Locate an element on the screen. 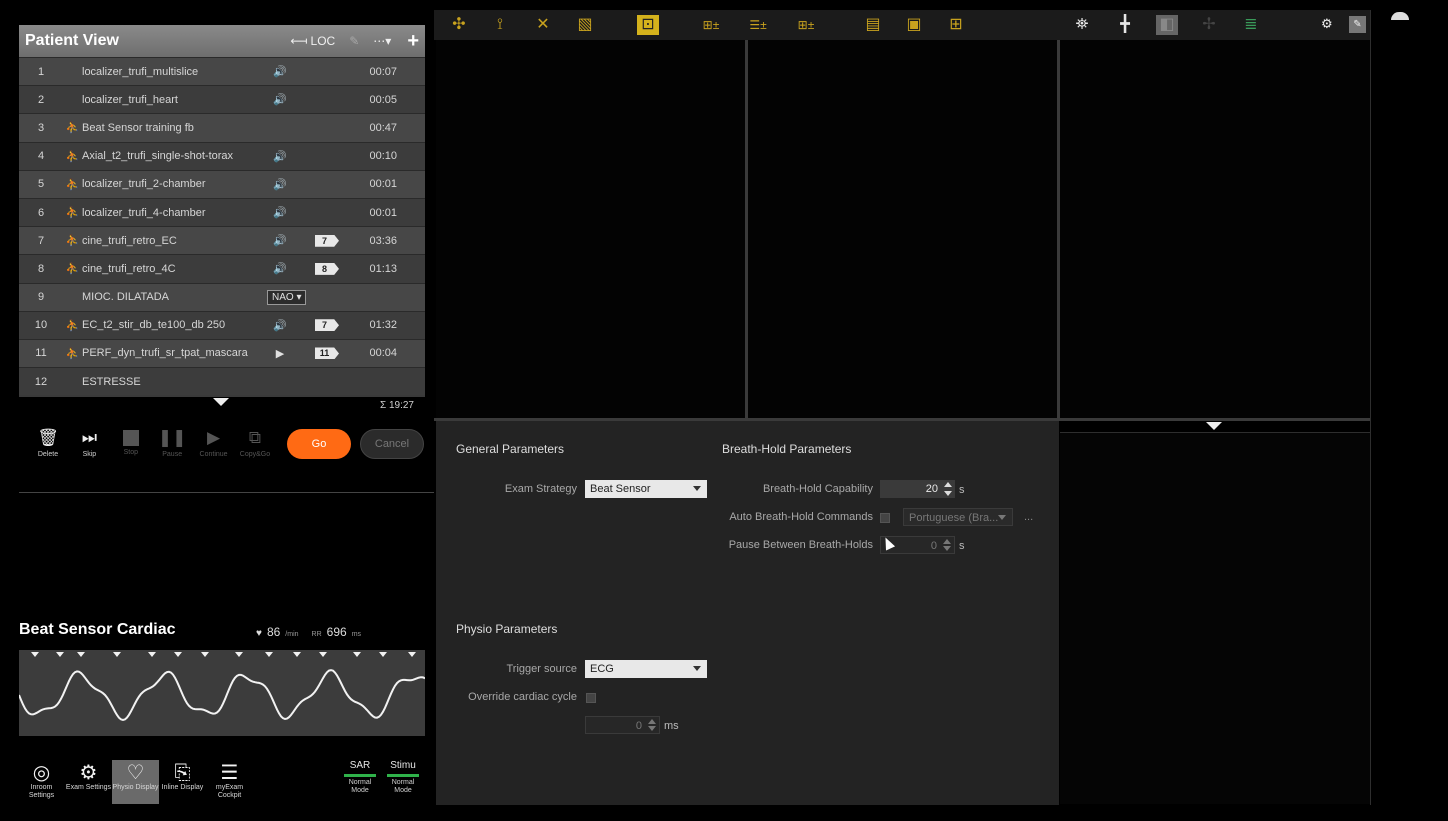 The image size is (1448, 821). field-of-view-icon: ◧ is located at coordinates (1167, 25).